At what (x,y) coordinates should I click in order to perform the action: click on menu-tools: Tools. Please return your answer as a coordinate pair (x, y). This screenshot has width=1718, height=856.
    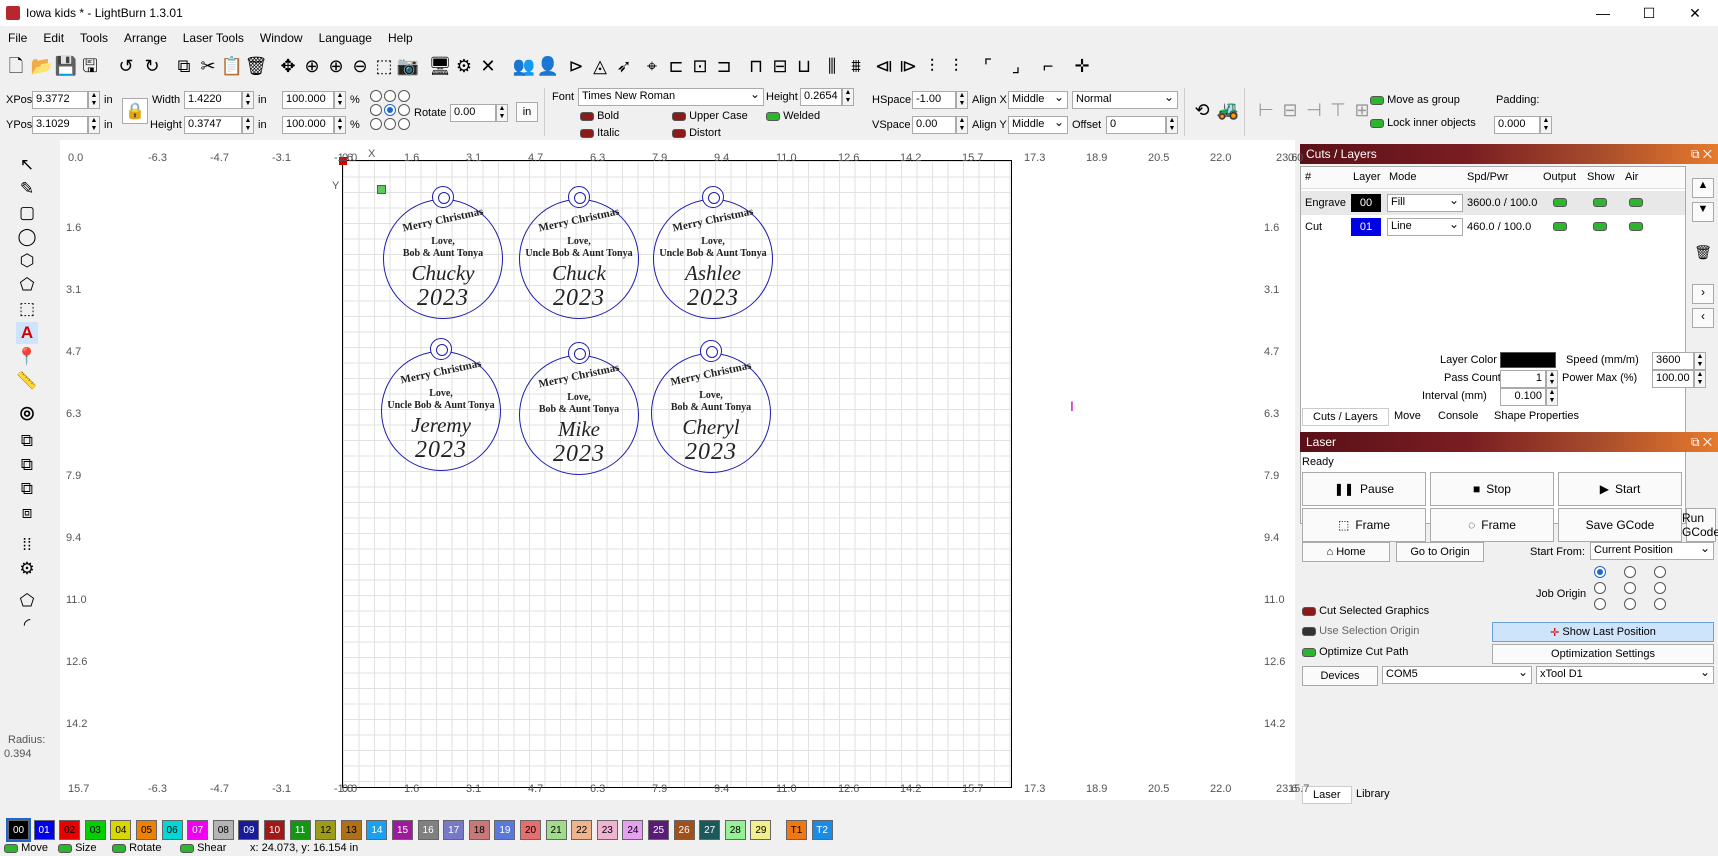
    Looking at the image, I should click on (94, 38).